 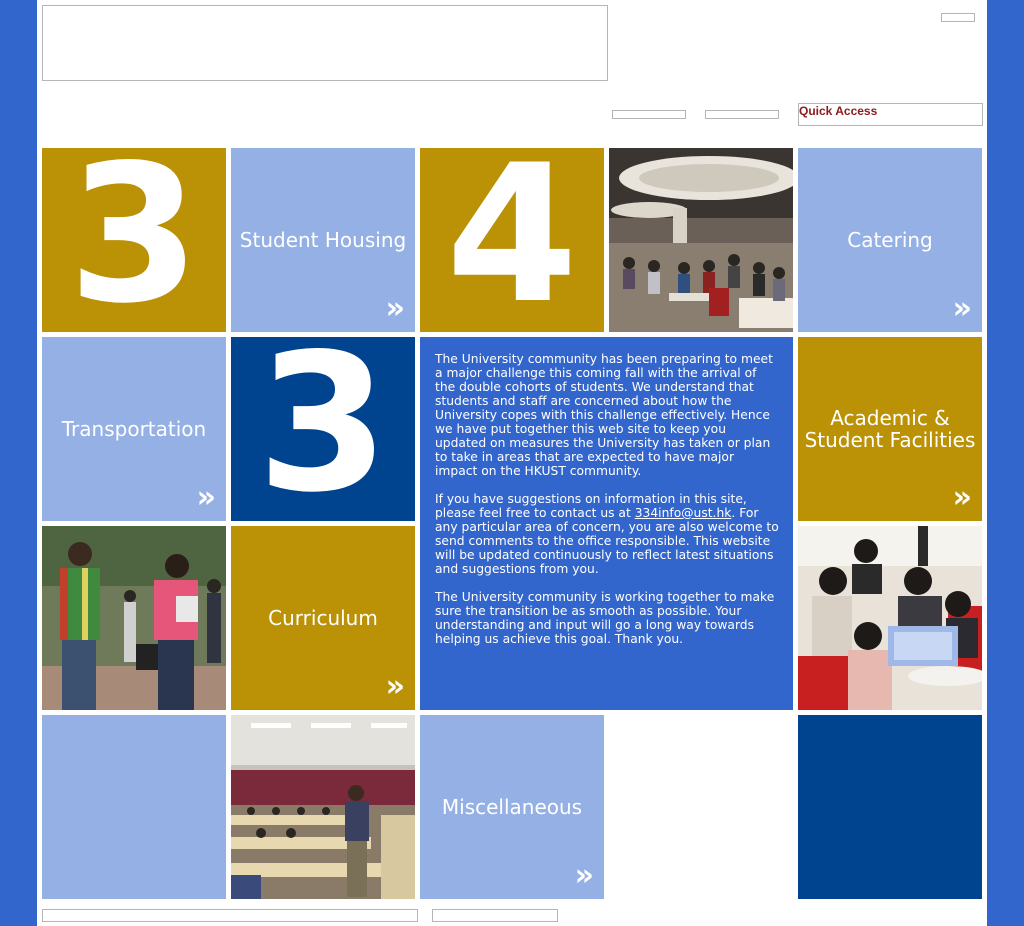 I want to click on quick-access-label: Quick Access, so click(x=838, y=111).